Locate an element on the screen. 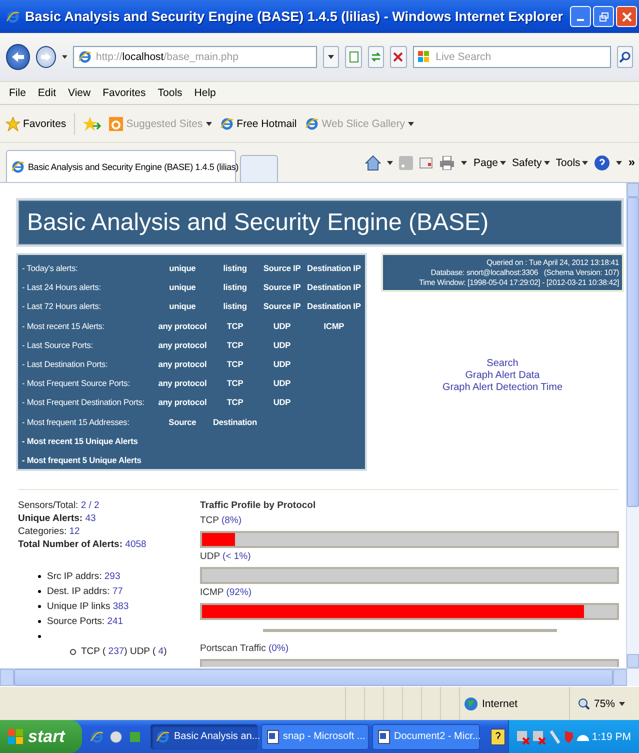 This screenshot has height=753, width=639. more-button: » is located at coordinates (631, 161).